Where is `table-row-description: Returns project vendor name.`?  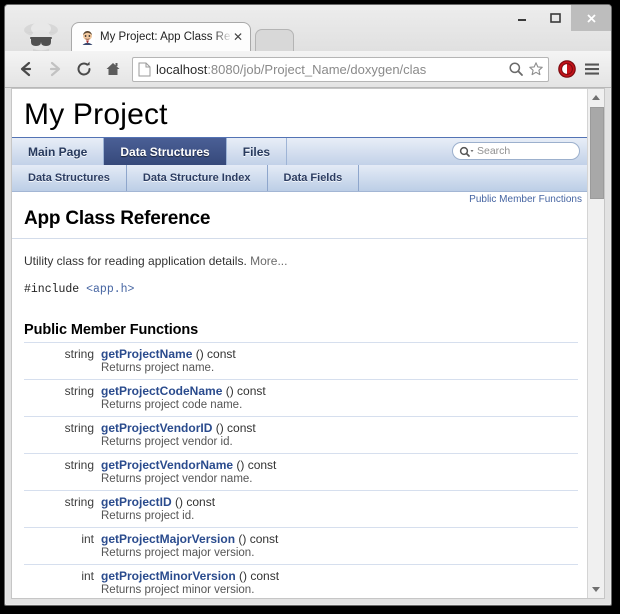 table-row-description: Returns project vendor name. is located at coordinates (301, 481).